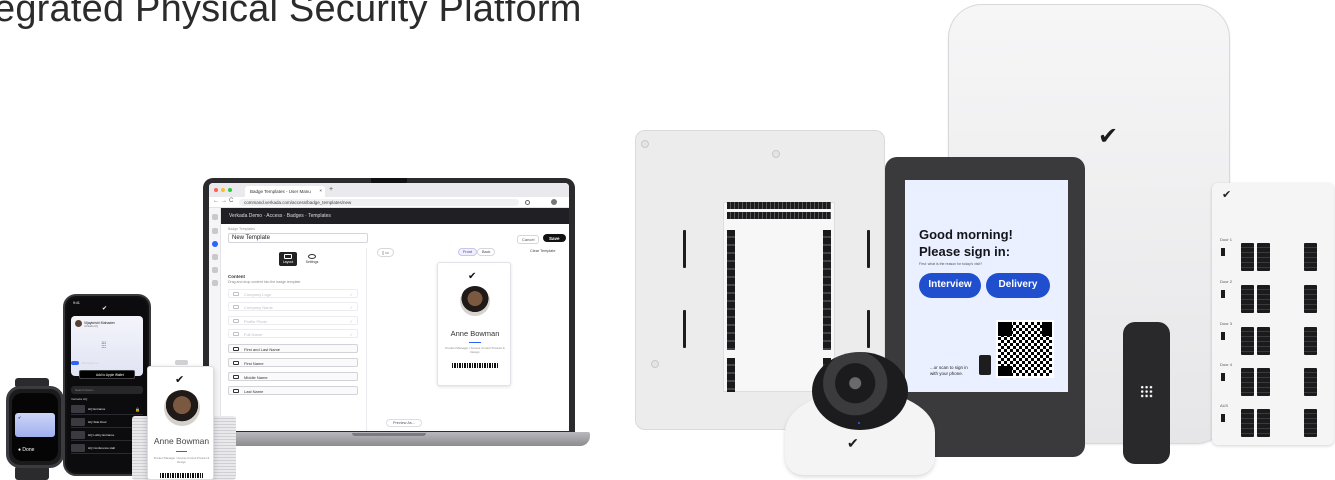 This screenshot has width=1335, height=480. I want to click on devices-icon, so click(215, 231).